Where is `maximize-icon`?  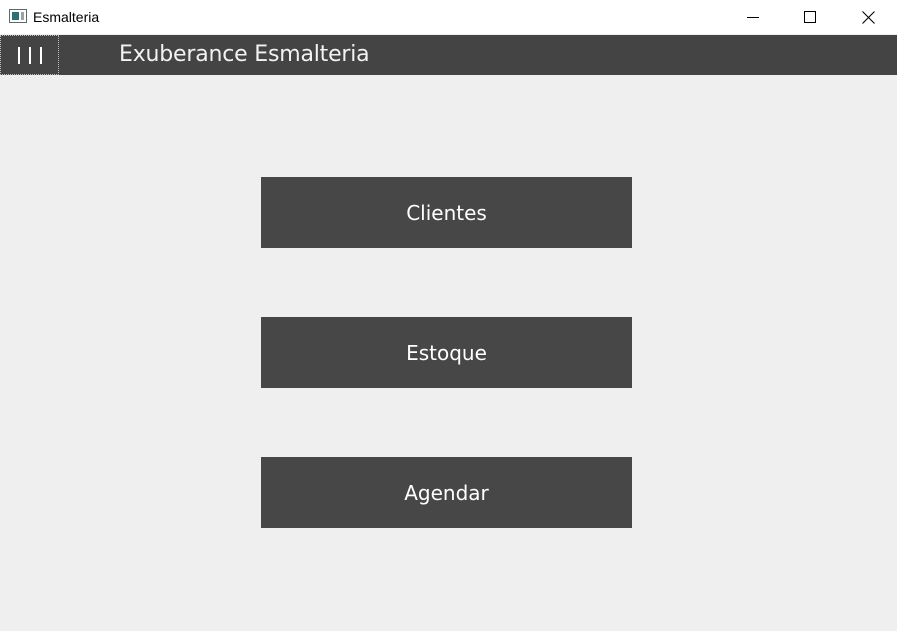
maximize-icon is located at coordinates (810, 17).